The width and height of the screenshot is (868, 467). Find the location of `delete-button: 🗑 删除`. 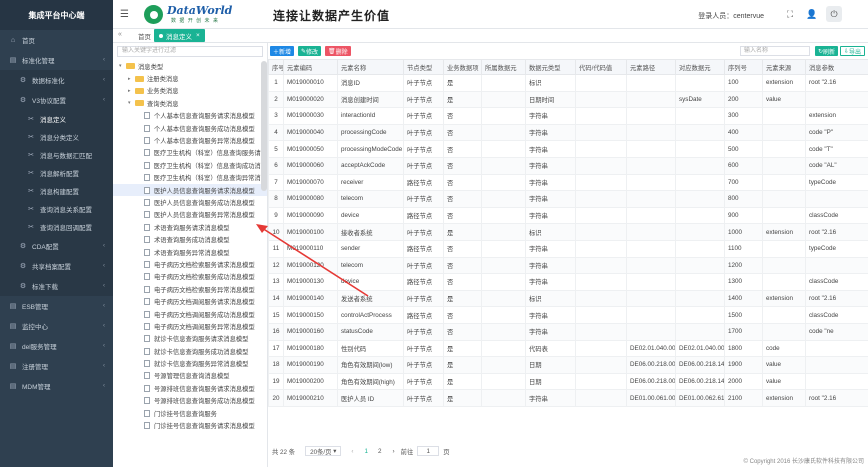

delete-button: 🗑 删除 is located at coordinates (338, 51).